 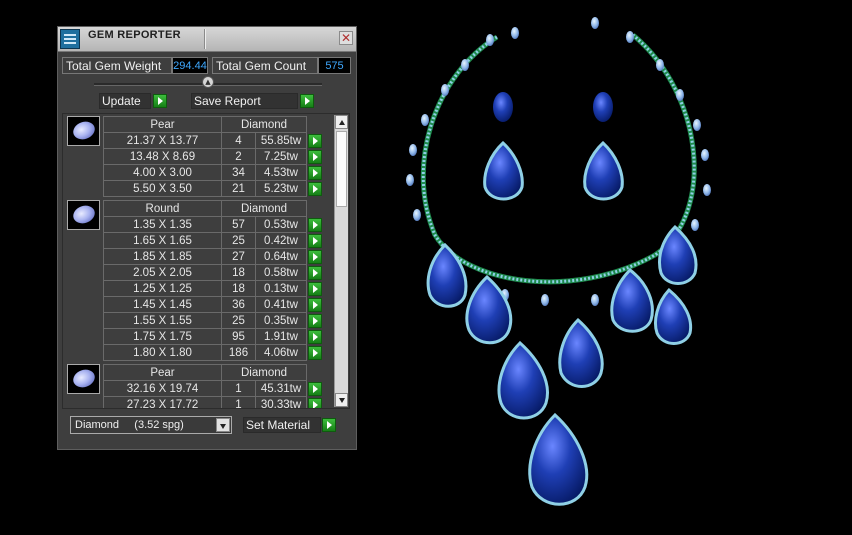 I want to click on gem-row: 27.23 X 17.72 1 30.33tw, so click(x=213, y=402).